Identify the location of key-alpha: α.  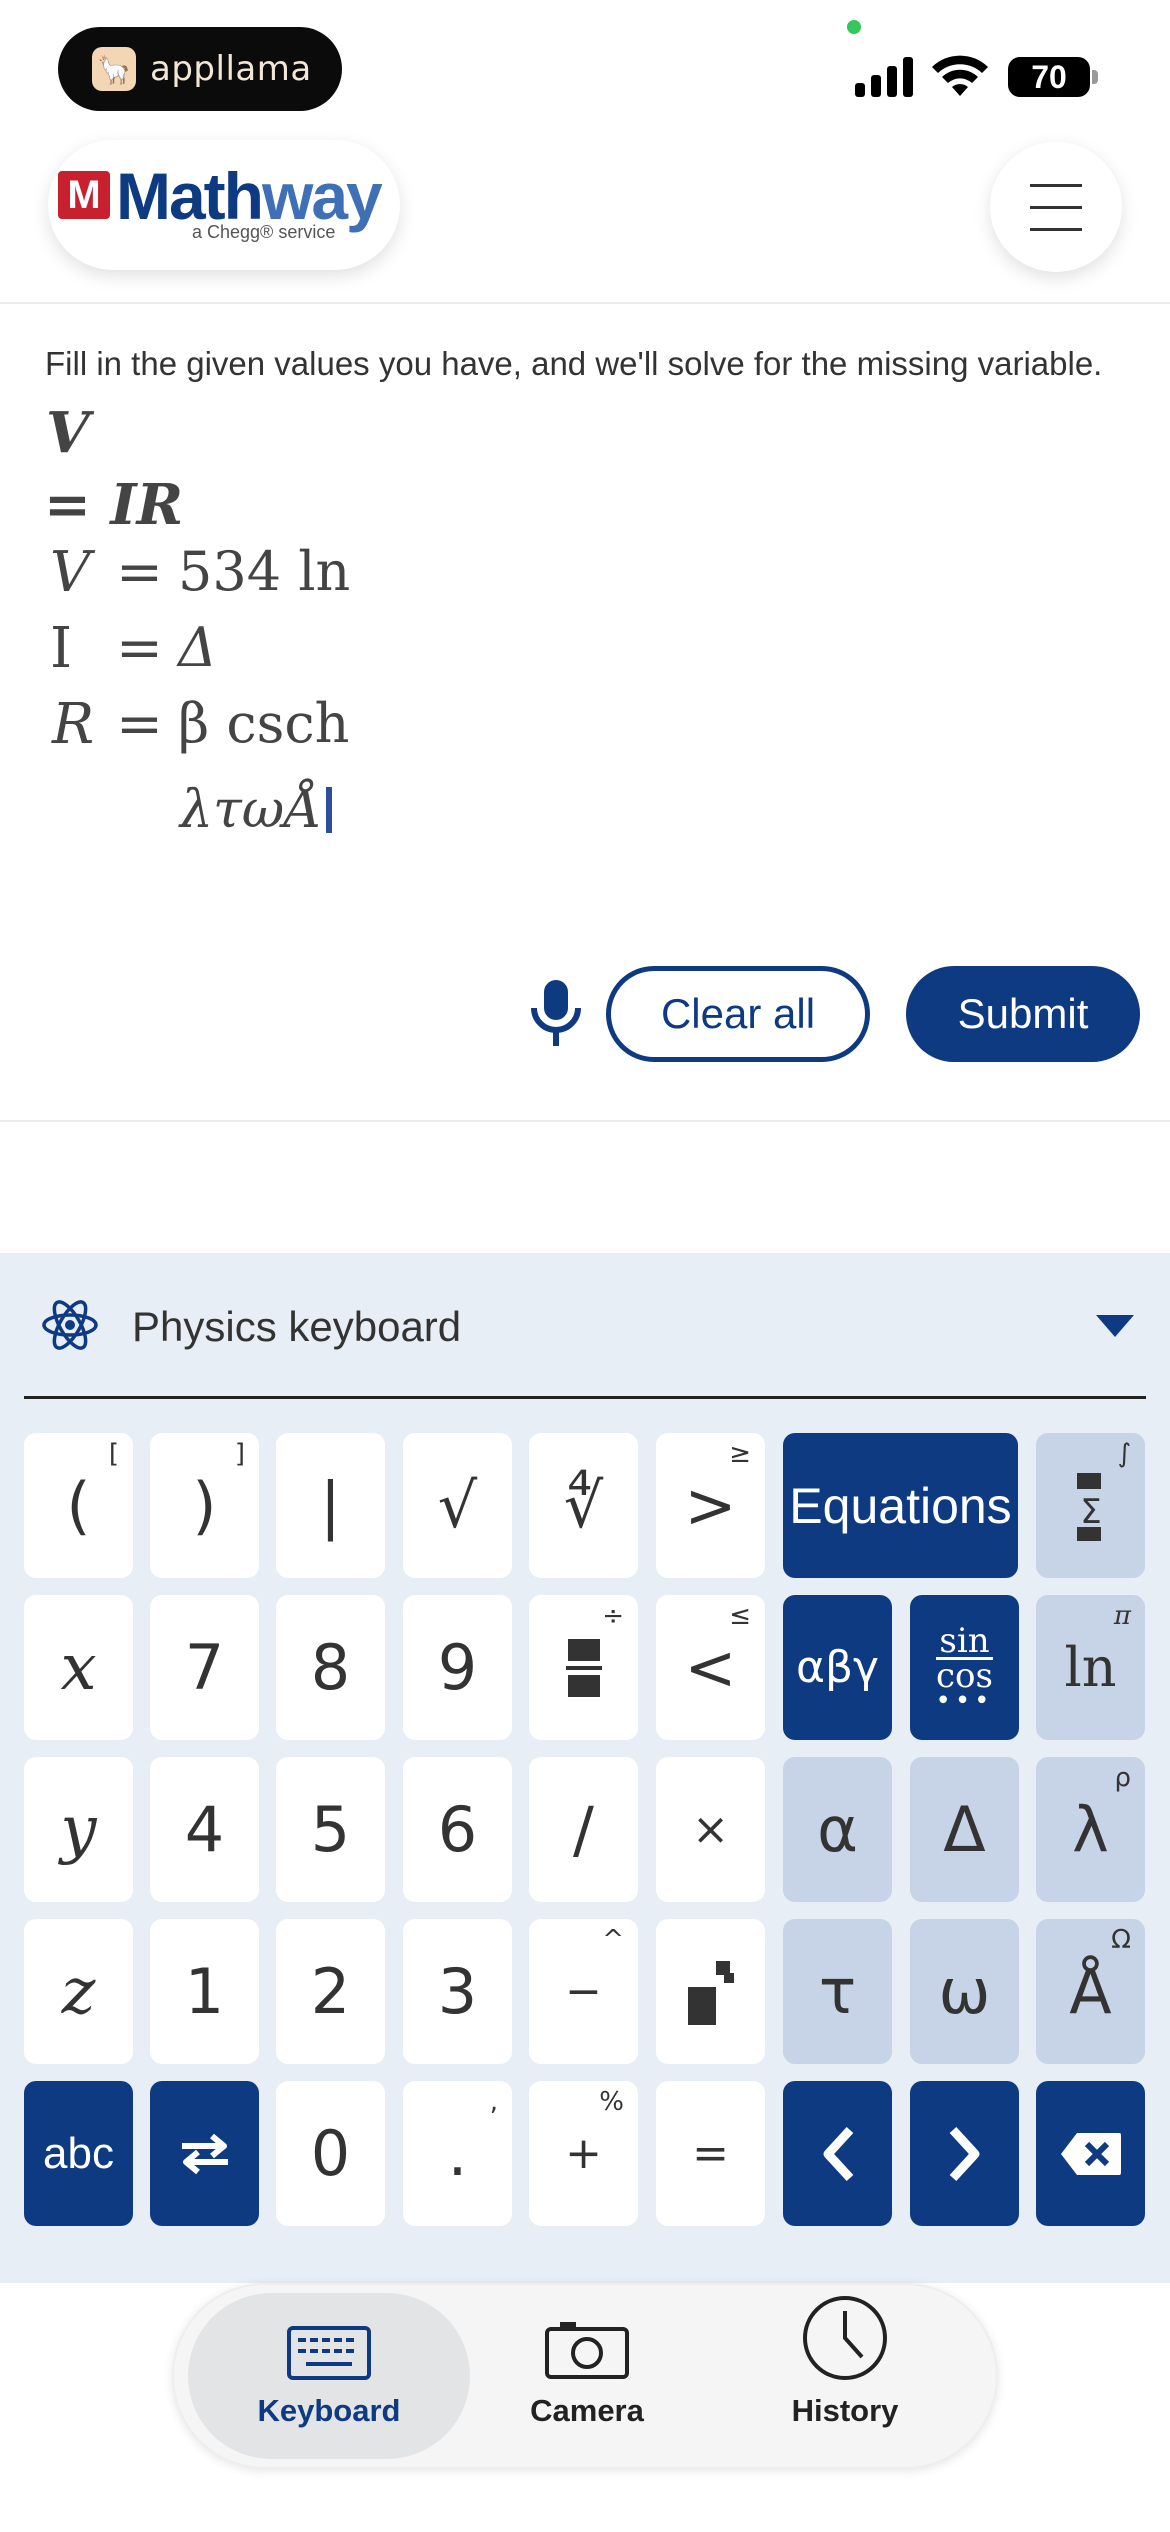
(837, 1829).